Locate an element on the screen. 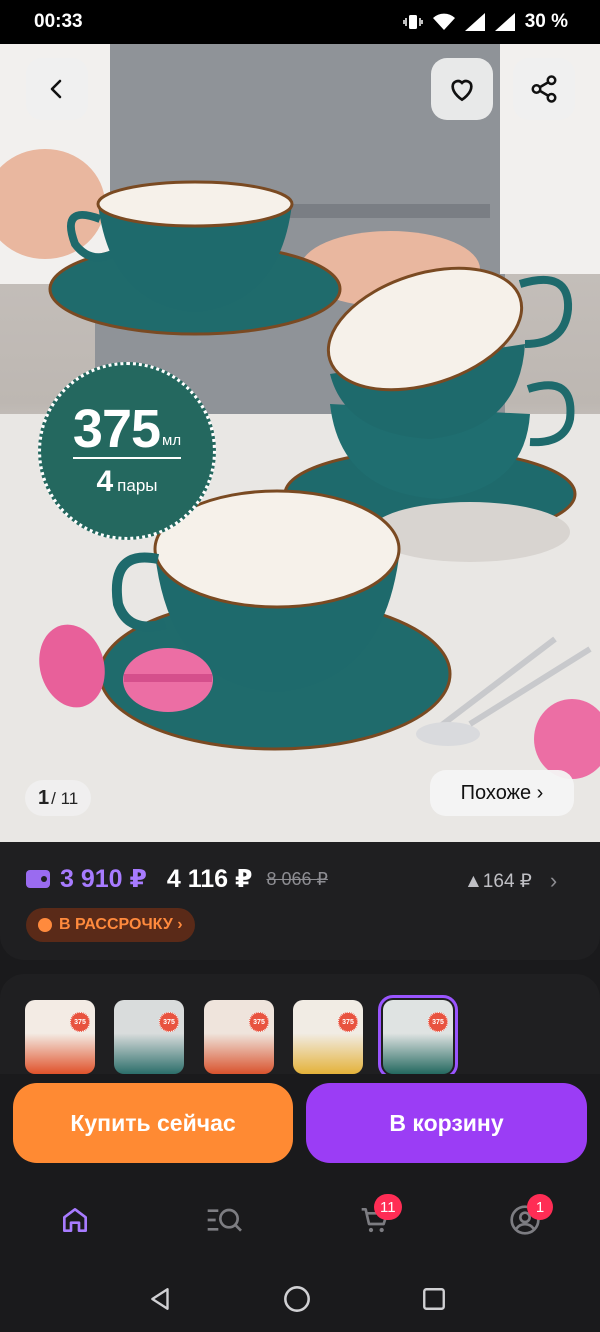  wallet-price: 3 910 ₽ is located at coordinates (103, 879).